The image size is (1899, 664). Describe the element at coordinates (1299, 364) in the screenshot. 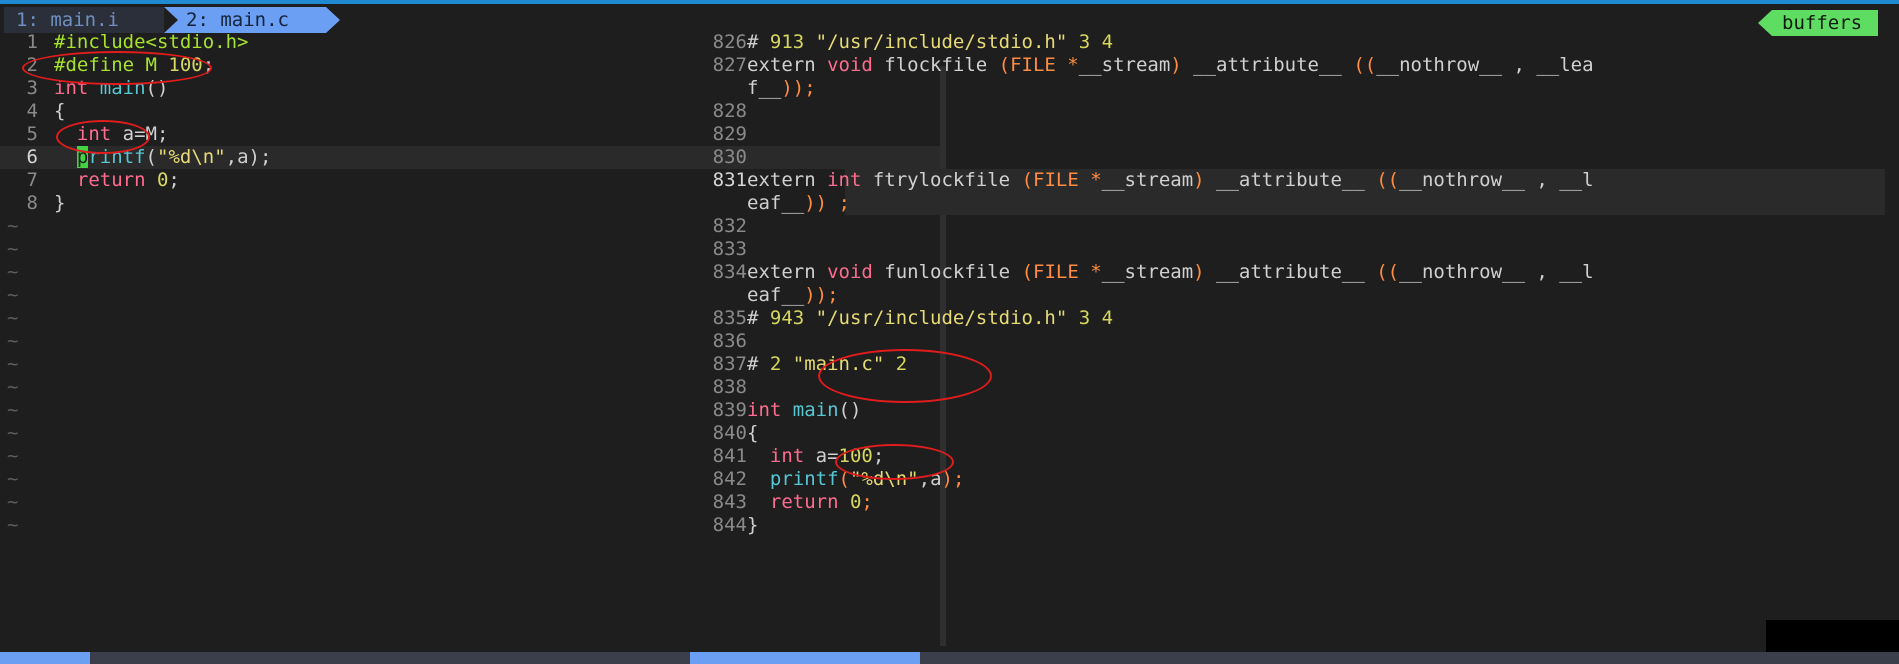

I see `right-code-line: 837 # 2 "main.c" 2` at that location.